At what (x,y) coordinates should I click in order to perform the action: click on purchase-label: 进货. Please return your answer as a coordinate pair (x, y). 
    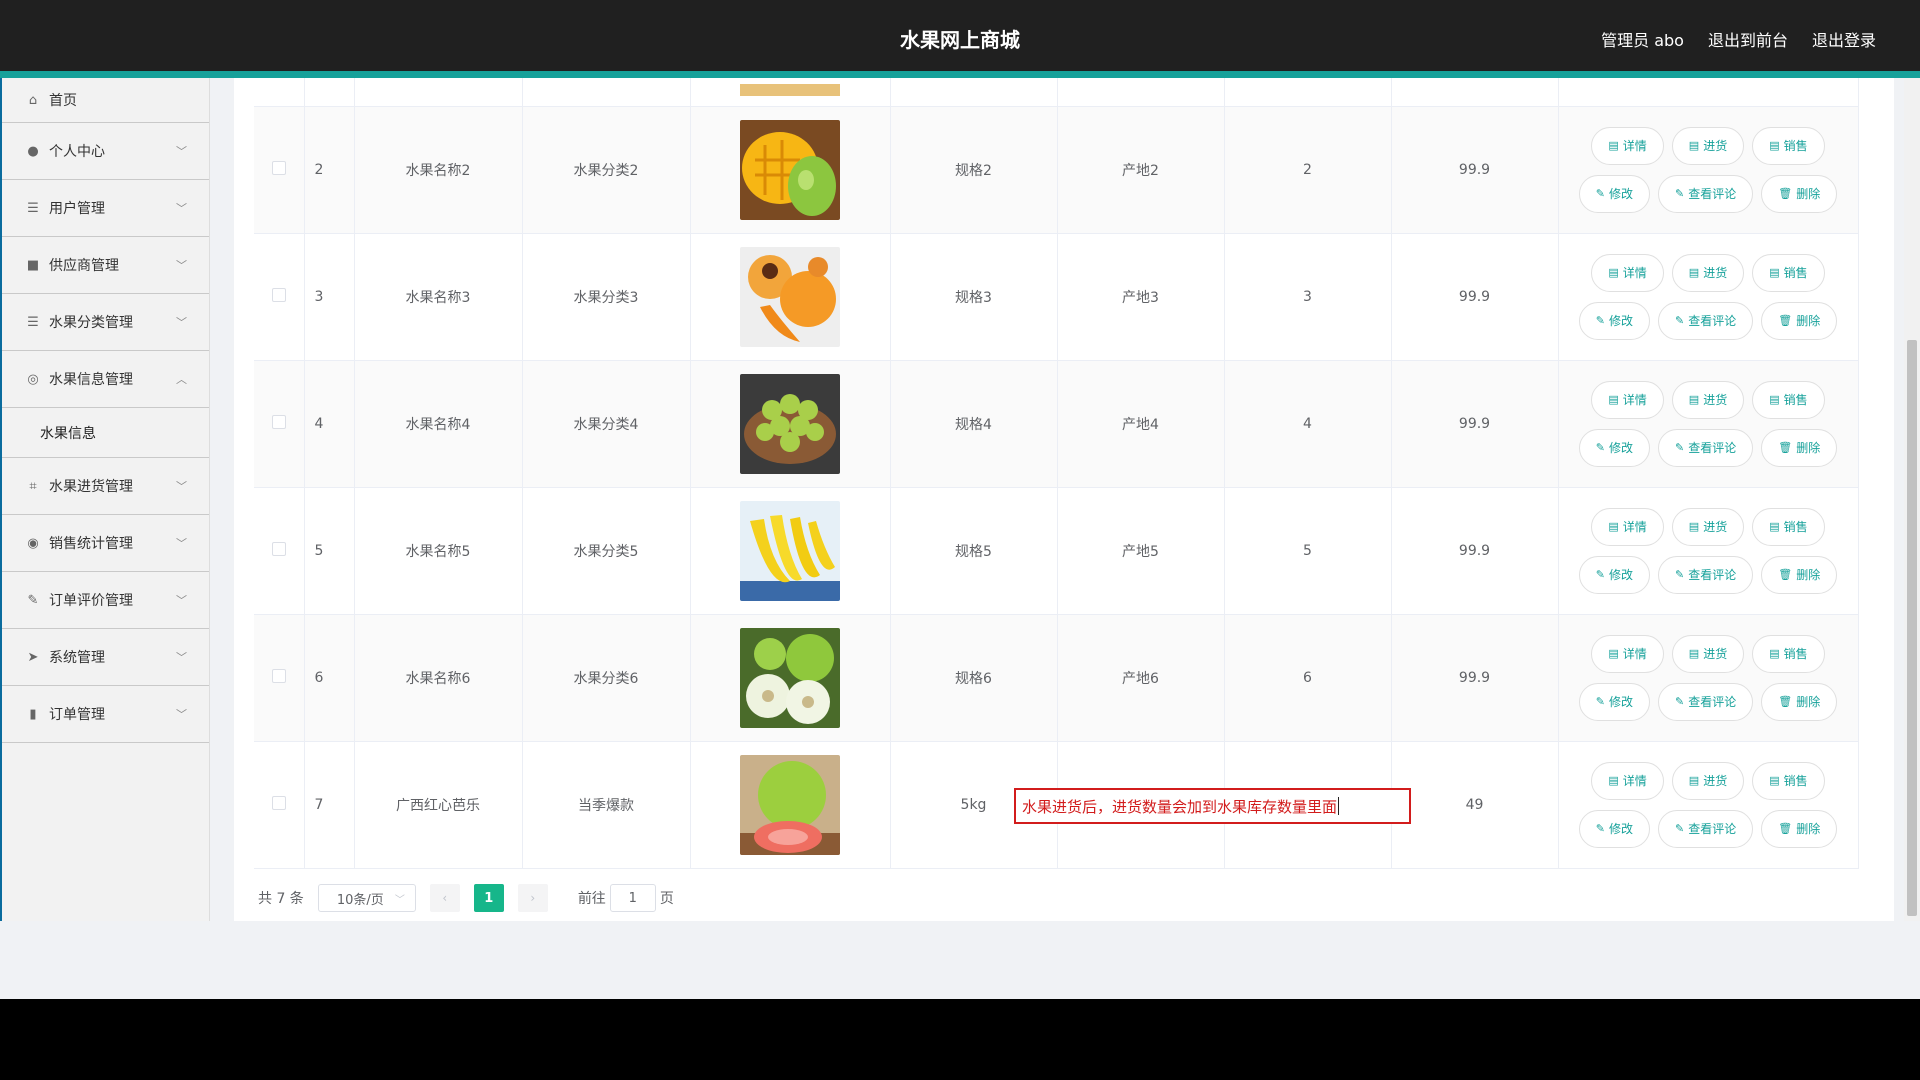
    Looking at the image, I should click on (1715, 400).